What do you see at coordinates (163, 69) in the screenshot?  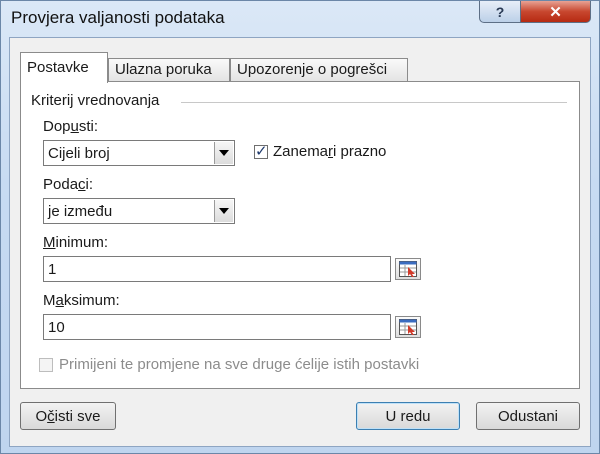 I see `tab-label: Ulazna poruka` at bounding box center [163, 69].